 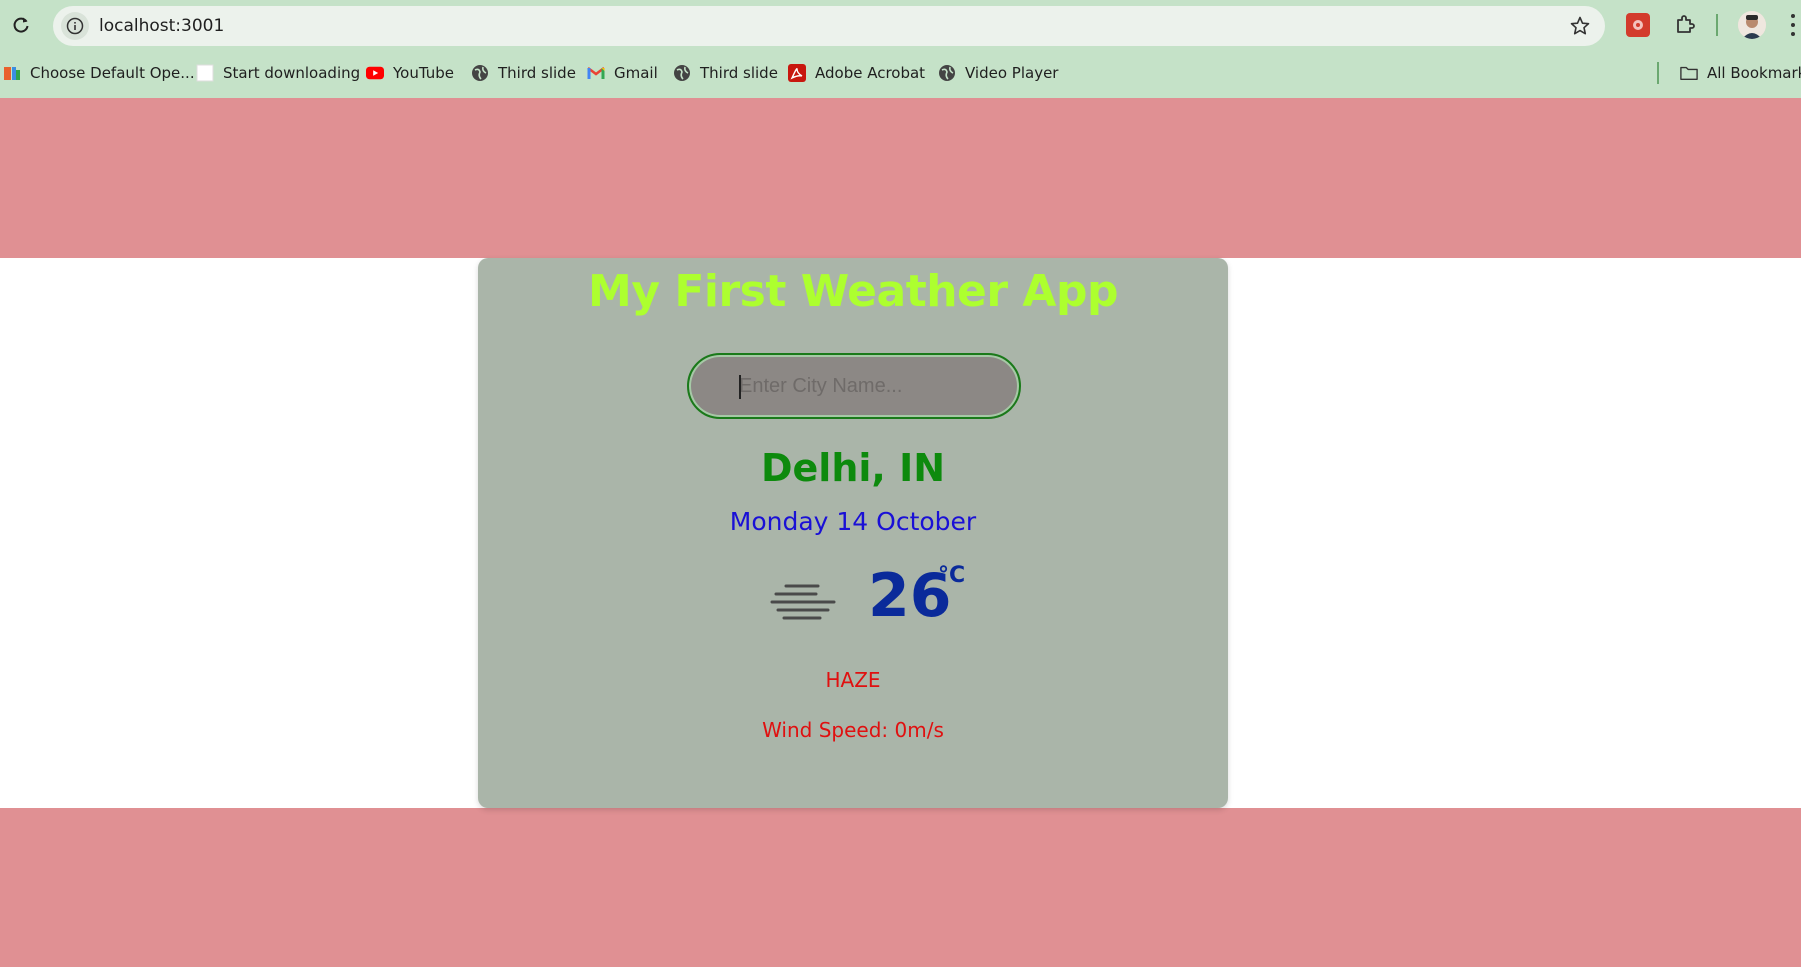 What do you see at coordinates (829, 26) in the screenshot?
I see `address-bar: localhost:3001` at bounding box center [829, 26].